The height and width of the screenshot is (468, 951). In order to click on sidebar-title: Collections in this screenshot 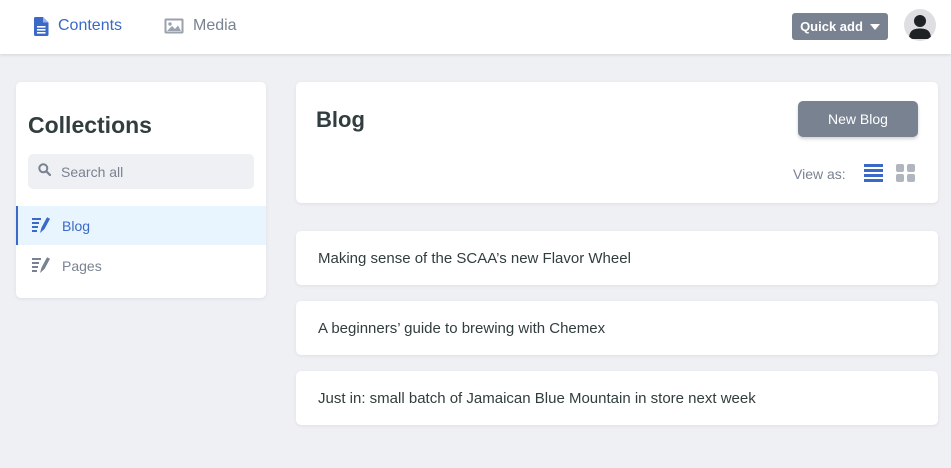, I will do `click(90, 125)`.